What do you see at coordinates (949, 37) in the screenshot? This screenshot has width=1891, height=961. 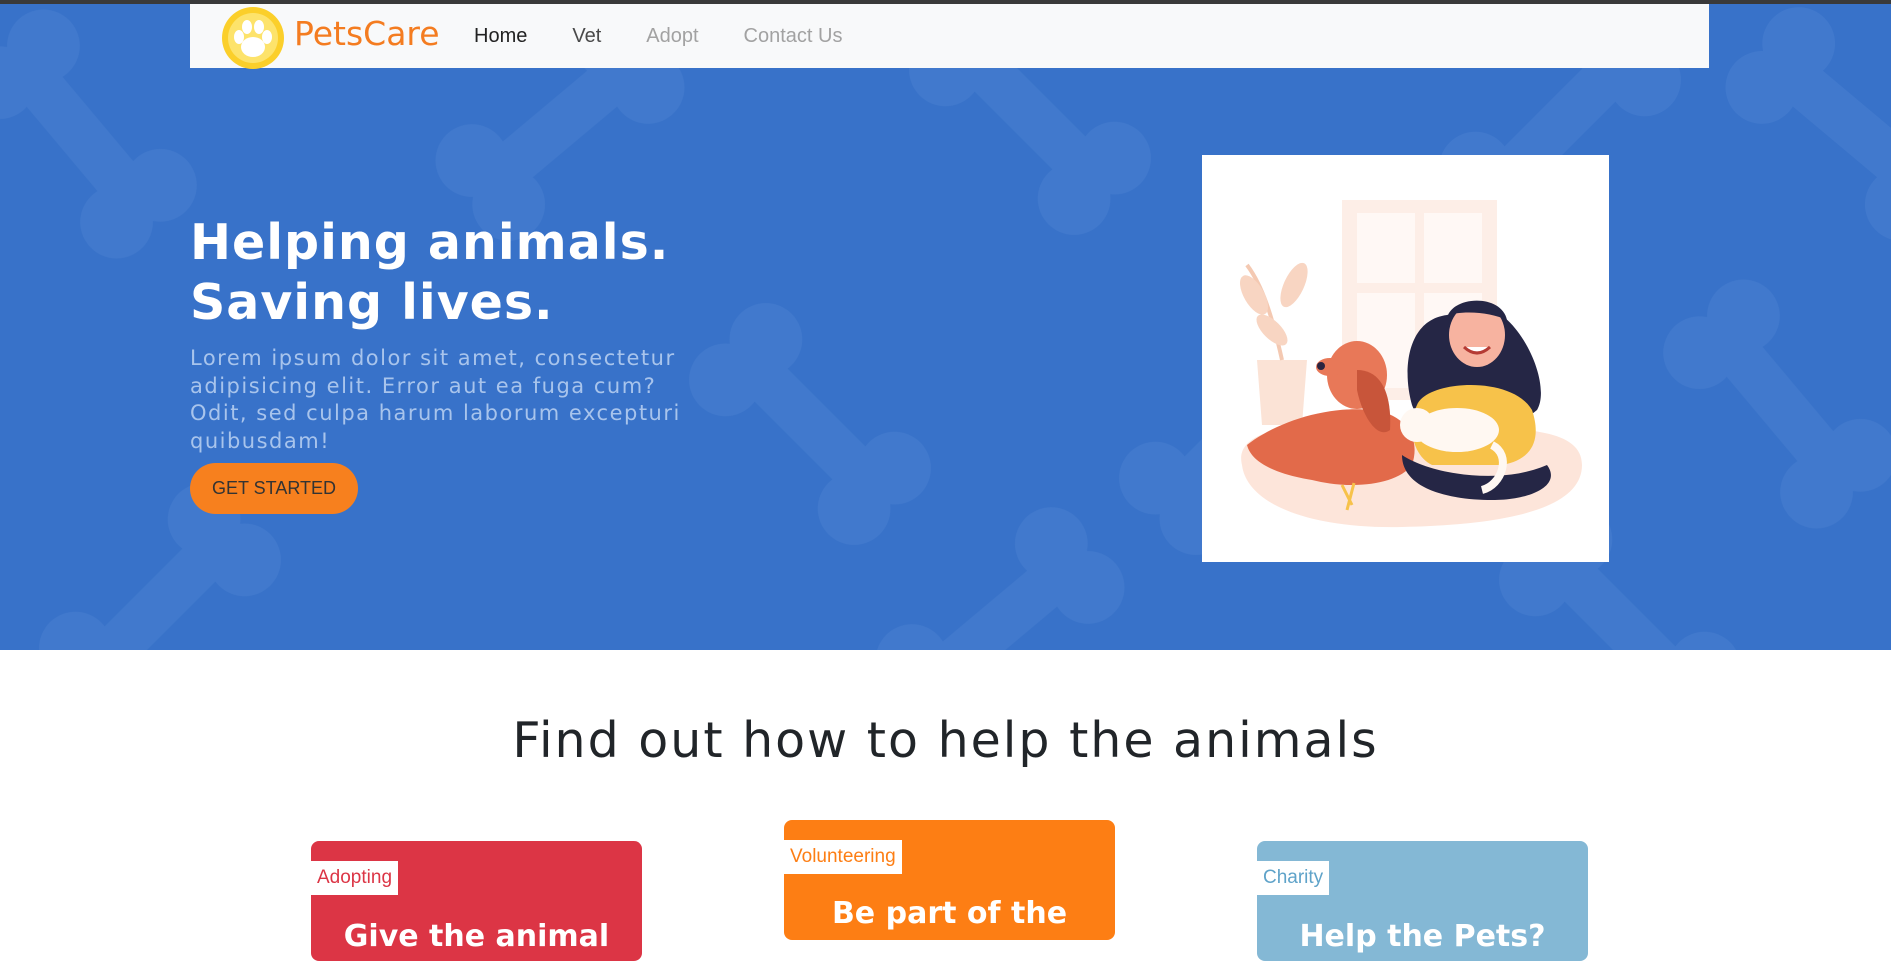 I see `navbar: PetsCare Home Vet Adopt Contact Us` at bounding box center [949, 37].